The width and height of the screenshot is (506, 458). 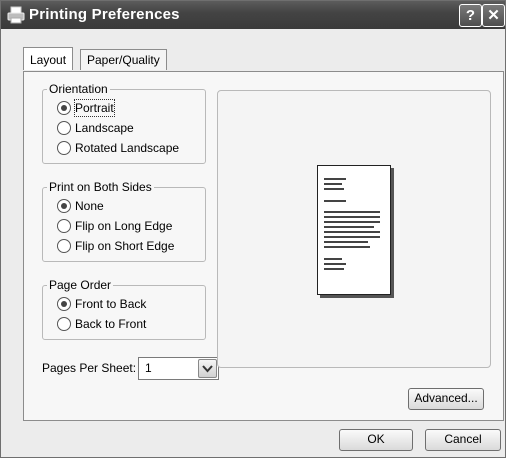 I want to click on pages-per-sheet-select: 1, so click(x=178, y=368).